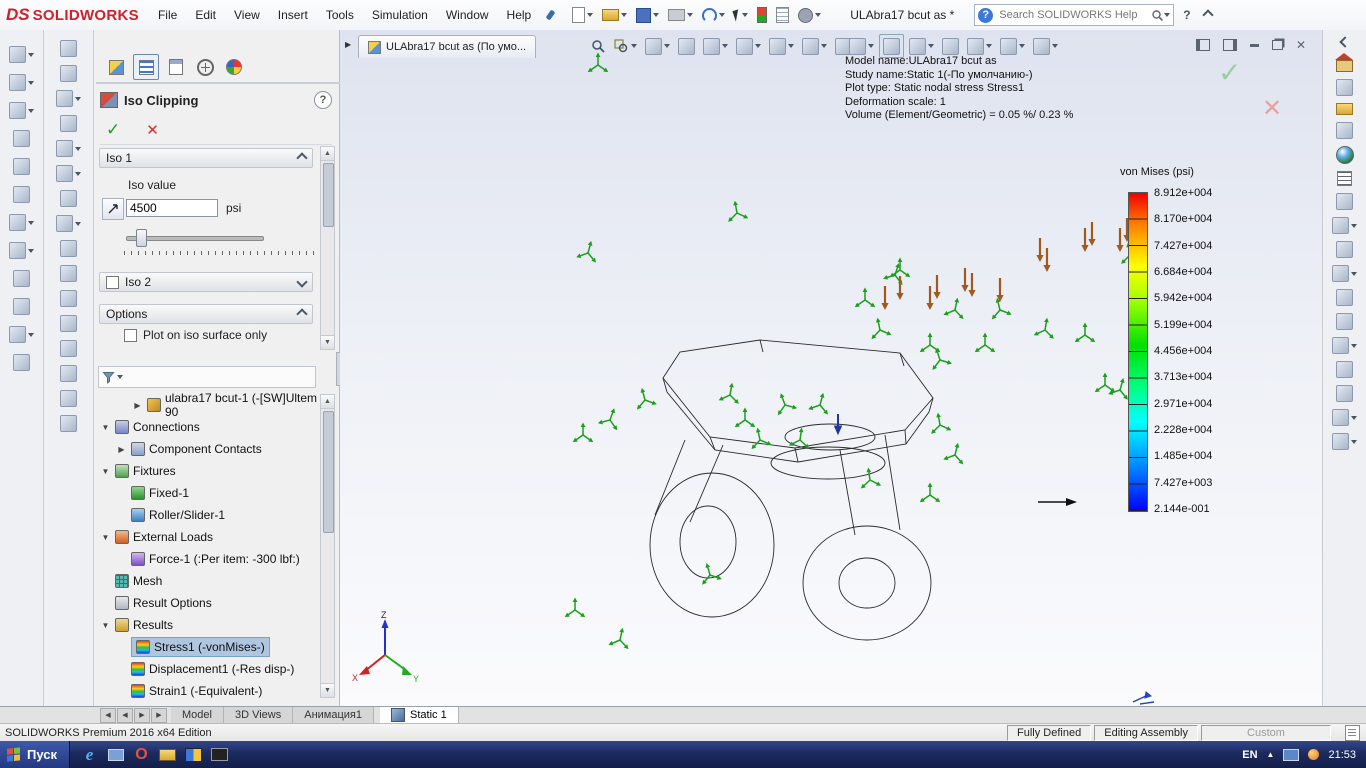  Describe the element at coordinates (1301, 45) in the screenshot. I see `close-icon: ✕` at that location.